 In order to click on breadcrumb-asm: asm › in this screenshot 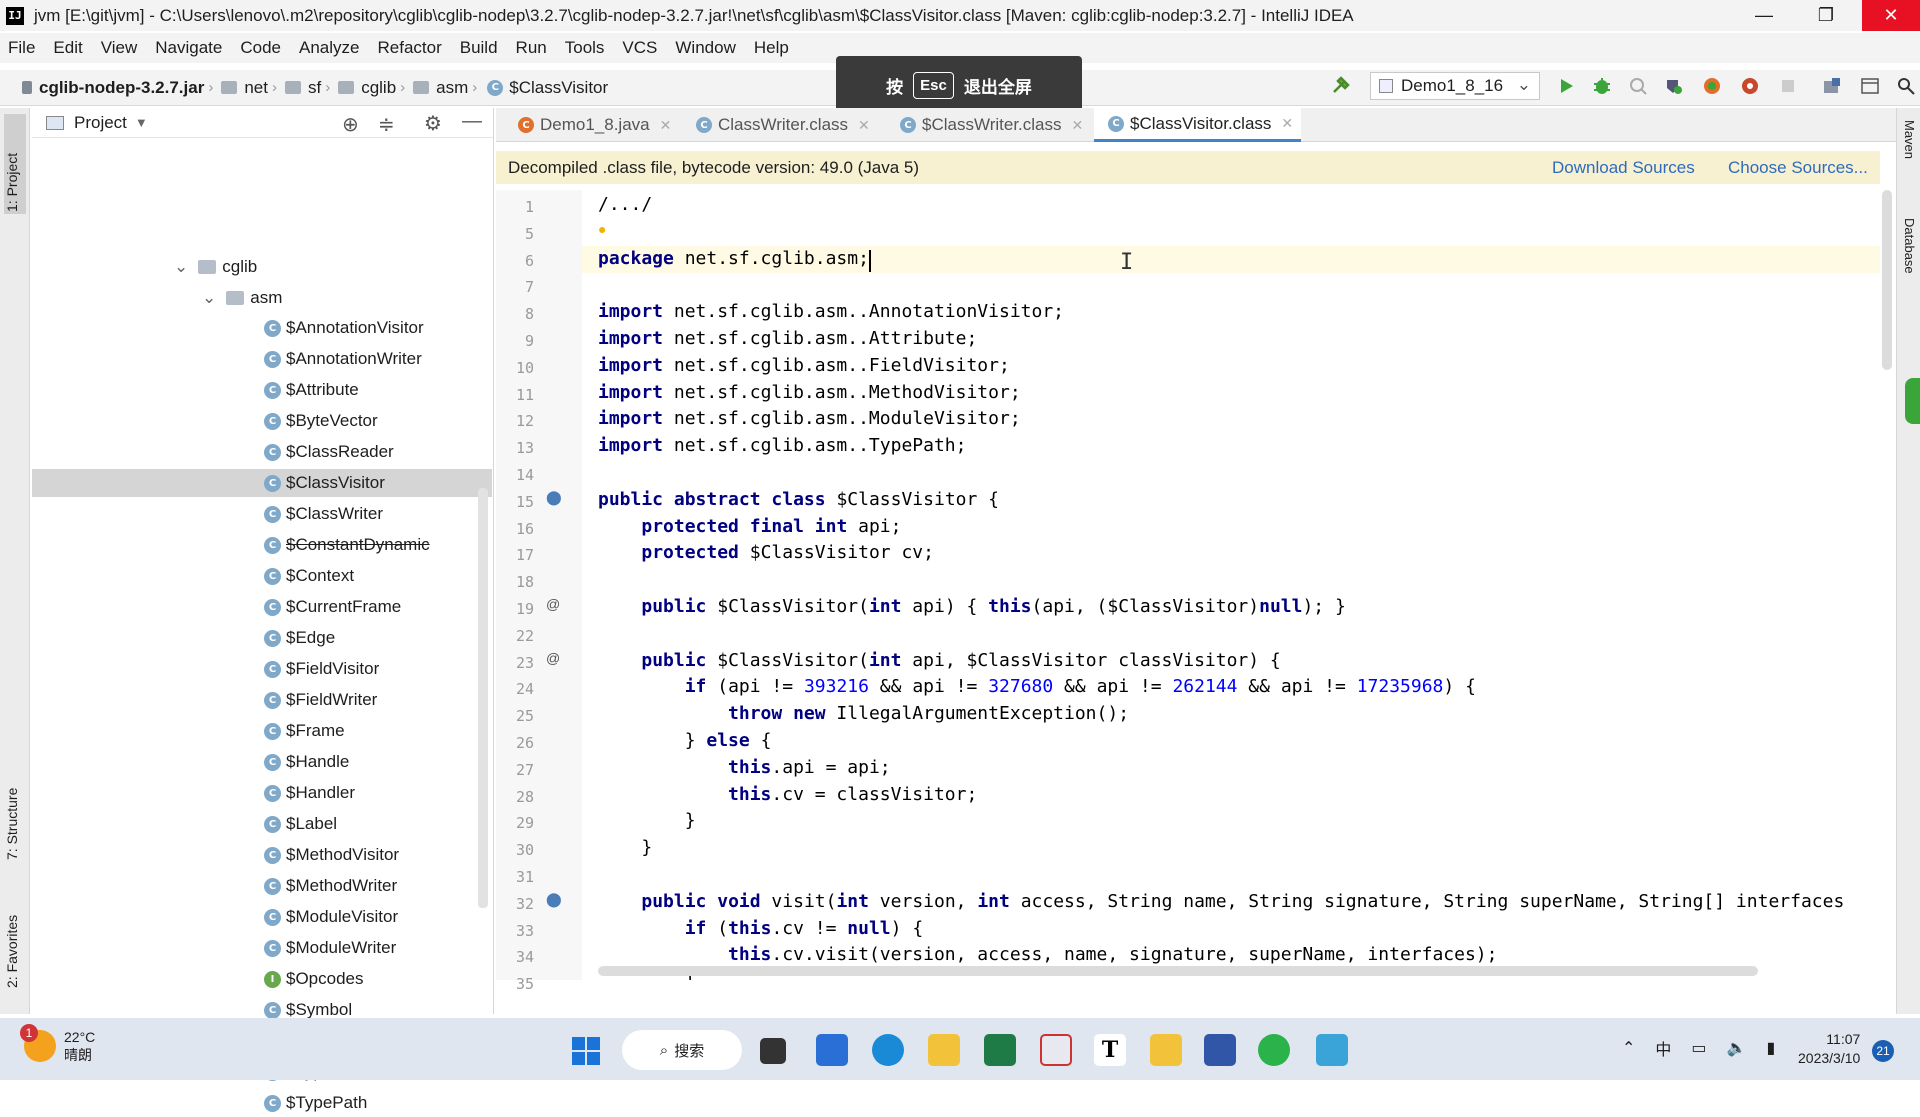, I will do `click(445, 88)`.